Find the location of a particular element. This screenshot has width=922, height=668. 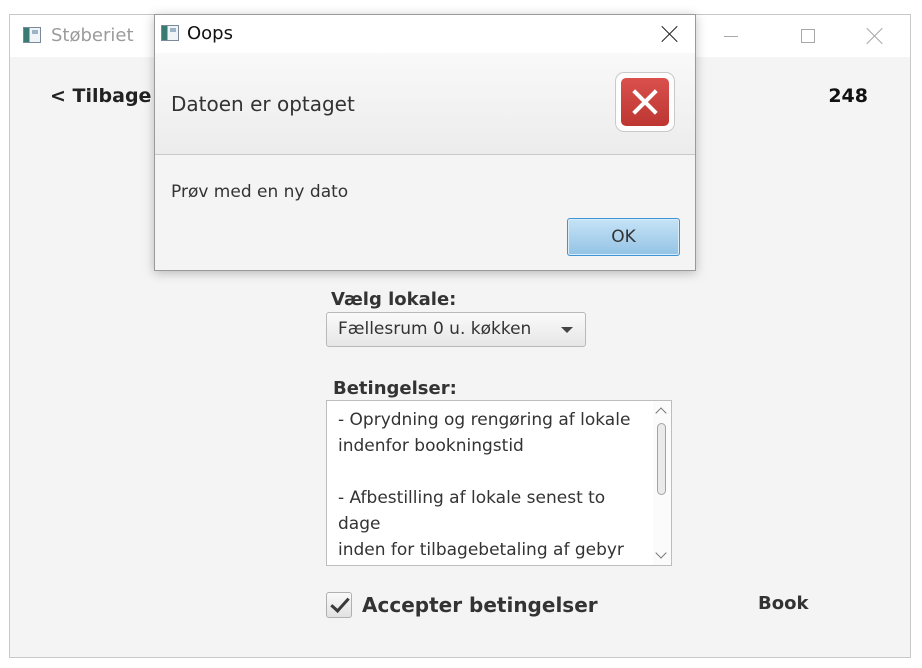

minimize-icon is located at coordinates (731, 36).